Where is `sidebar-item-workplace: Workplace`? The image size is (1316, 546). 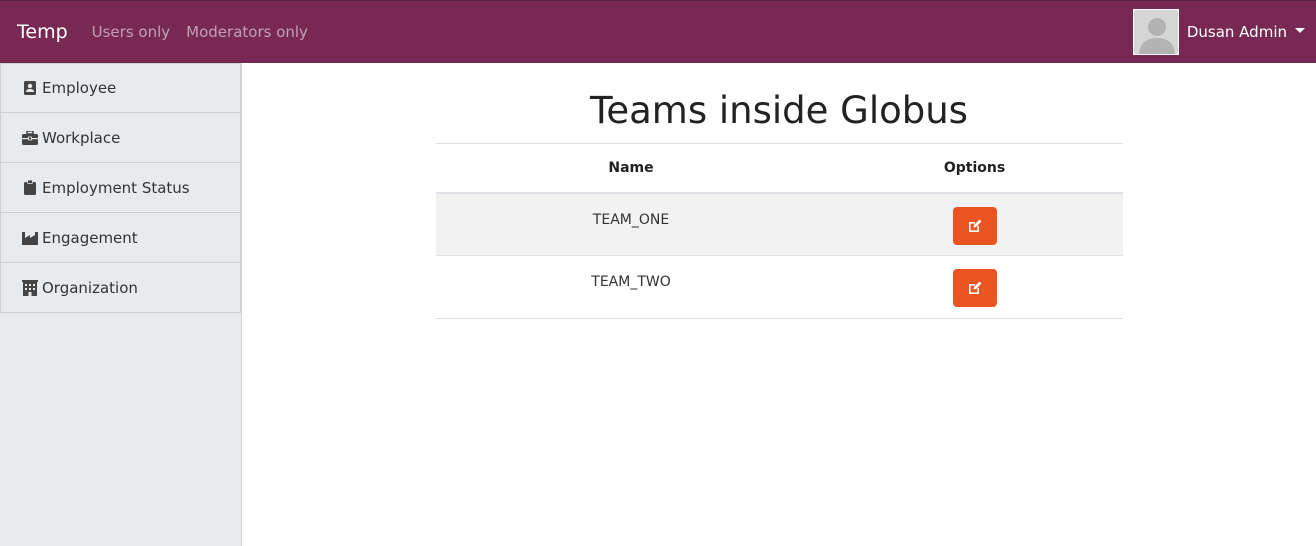
sidebar-item-workplace: Workplace is located at coordinates (120, 138).